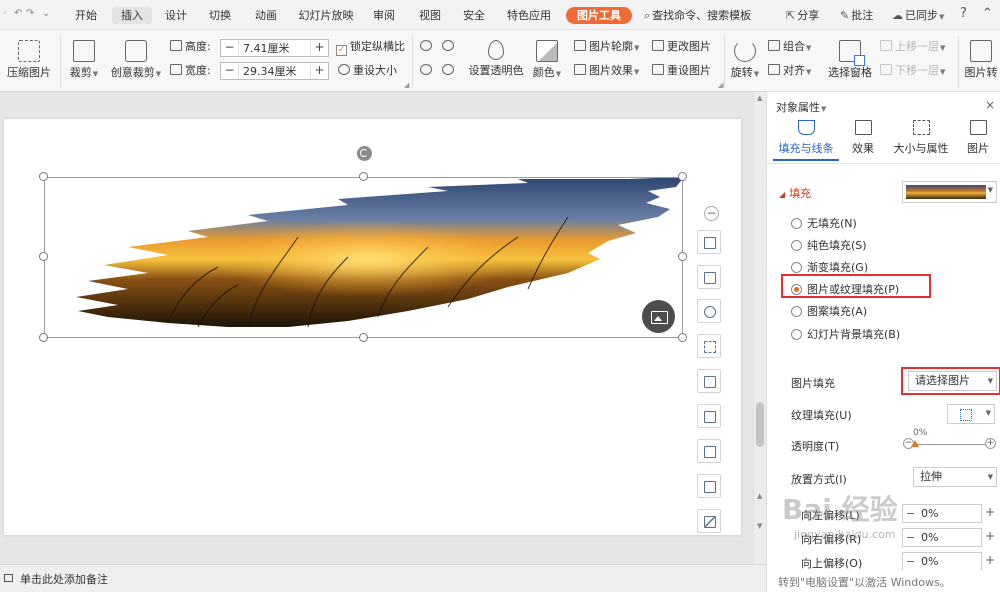  What do you see at coordinates (981, 60) in the screenshot?
I see `picture-convert-button: 图片转` at bounding box center [981, 60].